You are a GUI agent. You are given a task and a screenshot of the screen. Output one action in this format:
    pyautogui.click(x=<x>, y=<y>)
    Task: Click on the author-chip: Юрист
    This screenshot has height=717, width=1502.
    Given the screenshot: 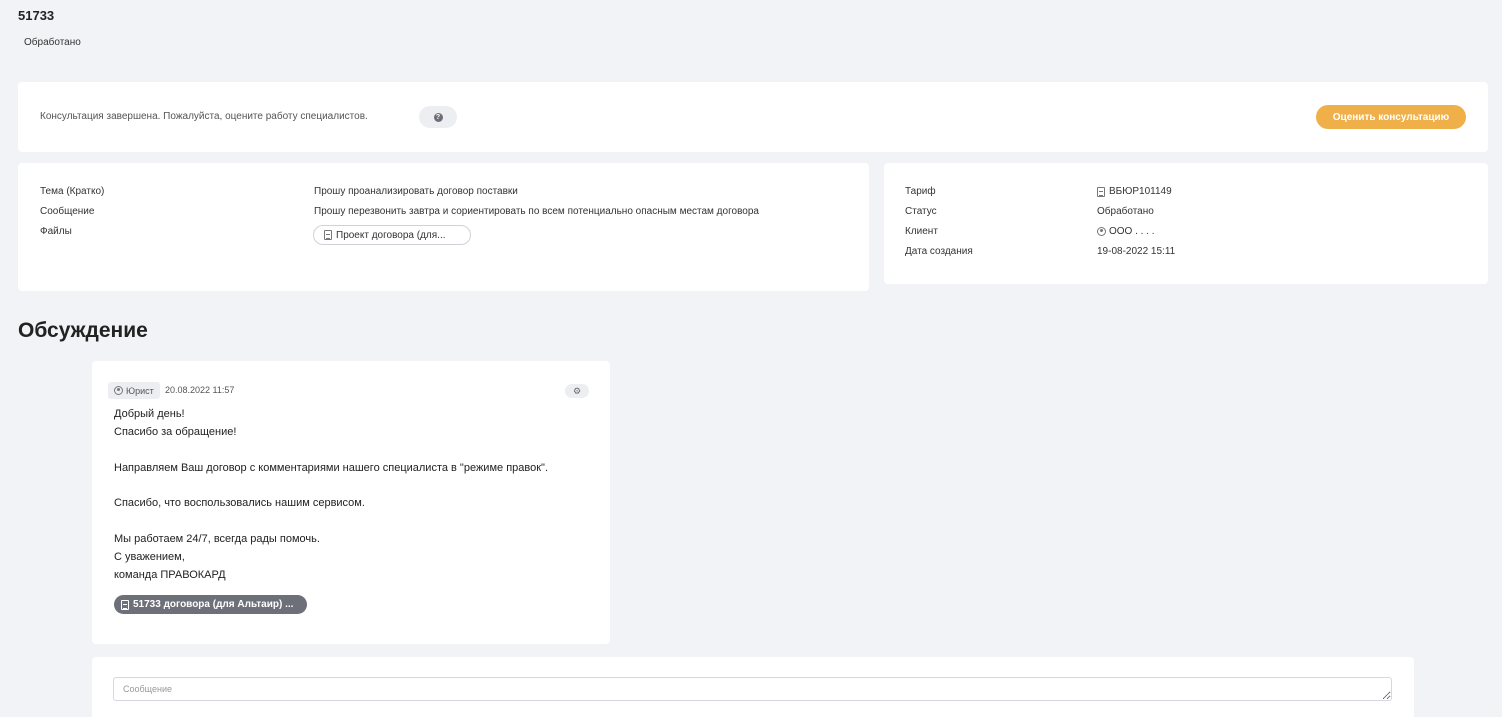 What is the action you would take?
    pyautogui.click(x=134, y=390)
    